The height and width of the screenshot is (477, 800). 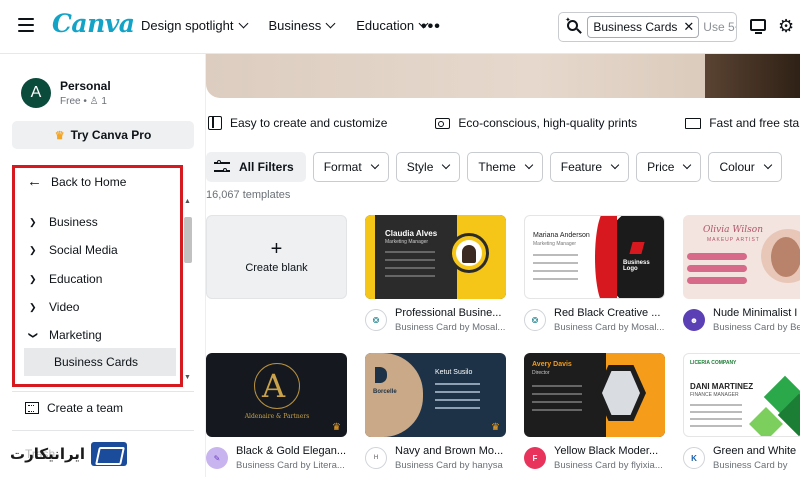 What do you see at coordinates (745, 167) in the screenshot?
I see `filter-colour: Colour` at bounding box center [745, 167].